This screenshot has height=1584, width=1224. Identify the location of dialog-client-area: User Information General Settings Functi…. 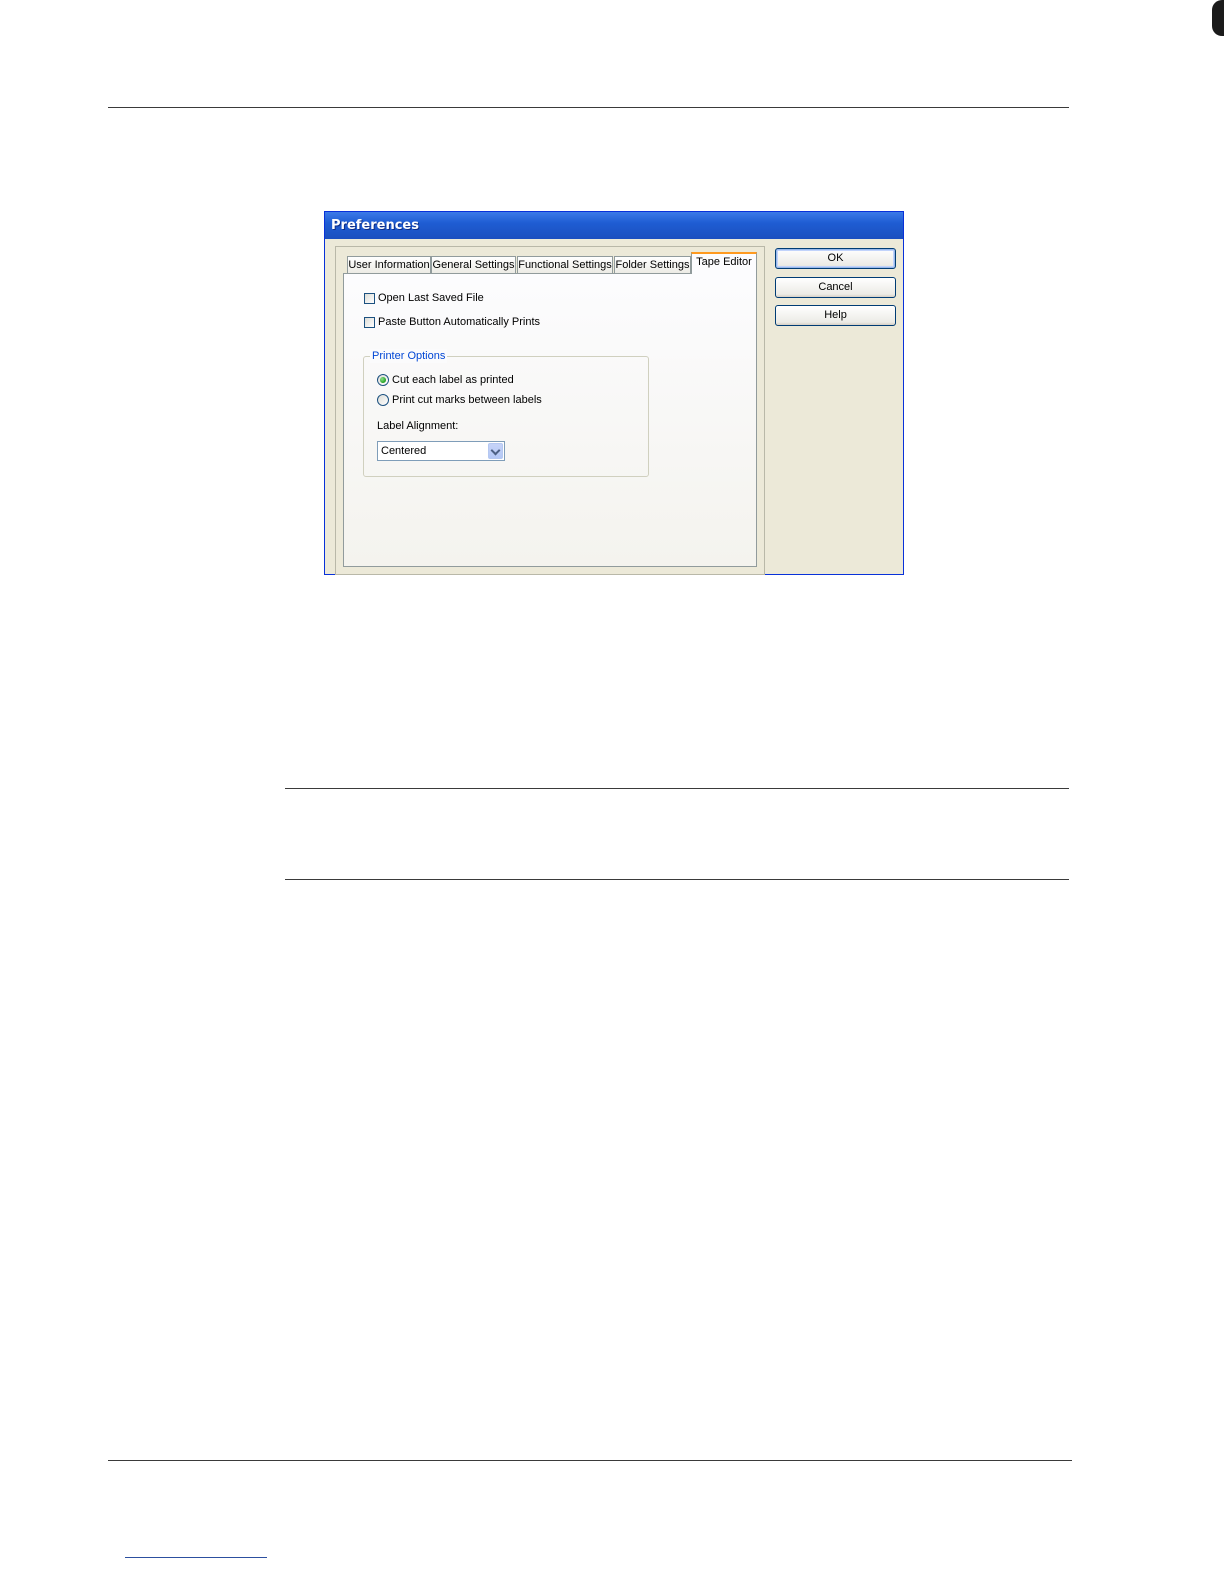
(614, 407).